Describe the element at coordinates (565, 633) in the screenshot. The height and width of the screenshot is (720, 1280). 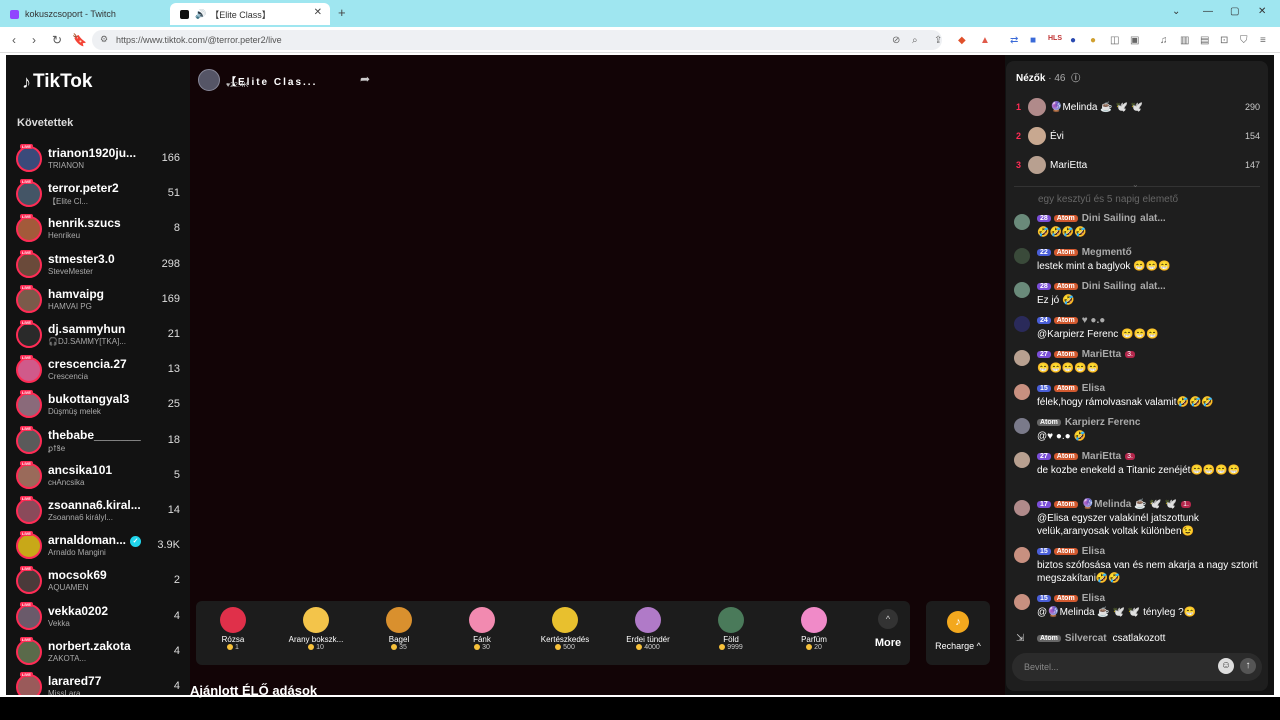
I see `gift-item: Kertészkedés 500` at that location.